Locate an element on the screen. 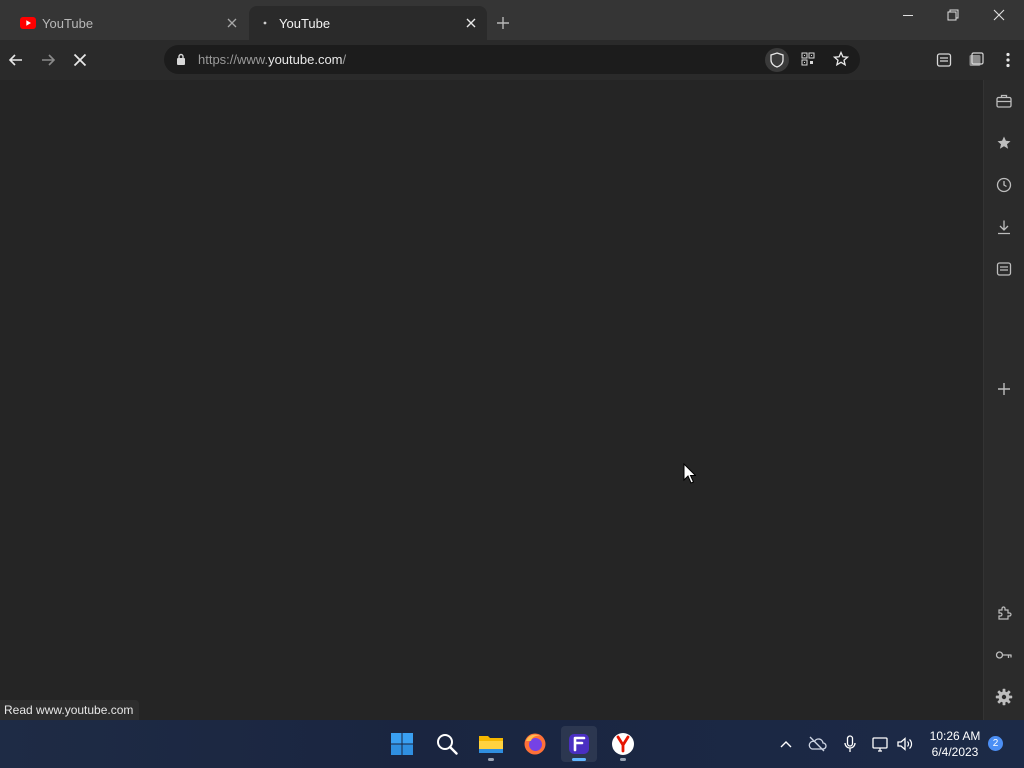  qr-code-icon is located at coordinates (808, 59).